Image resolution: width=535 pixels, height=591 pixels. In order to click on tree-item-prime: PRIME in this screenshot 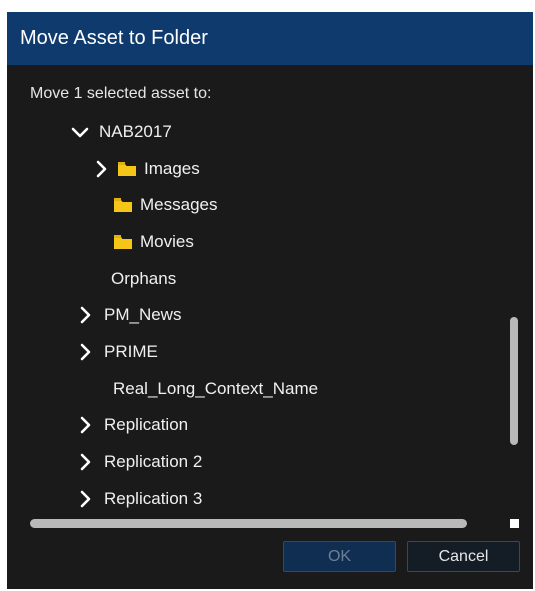, I will do `click(117, 352)`.